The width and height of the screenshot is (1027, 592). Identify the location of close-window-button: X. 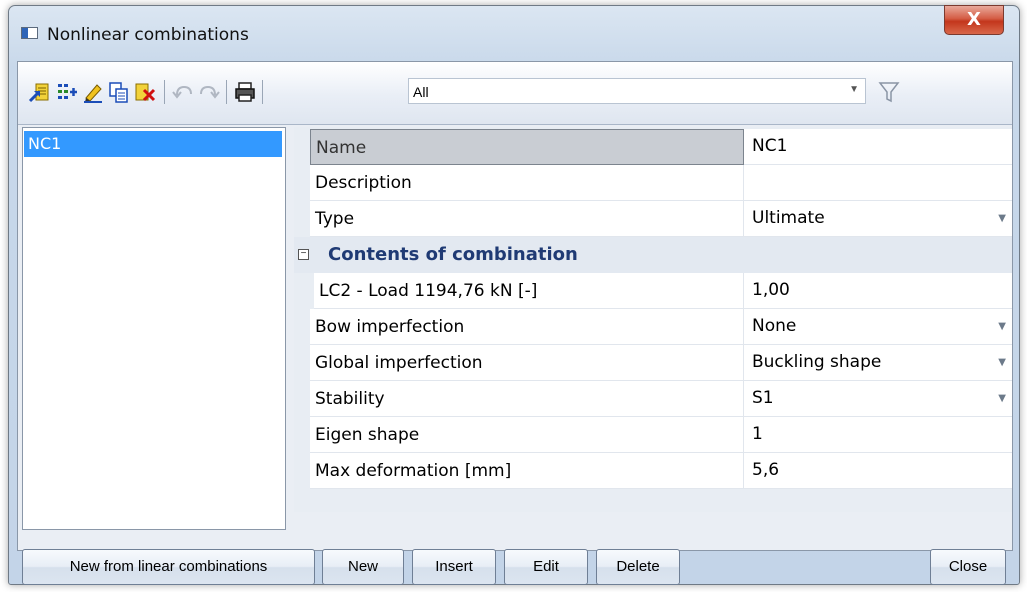
(974, 20).